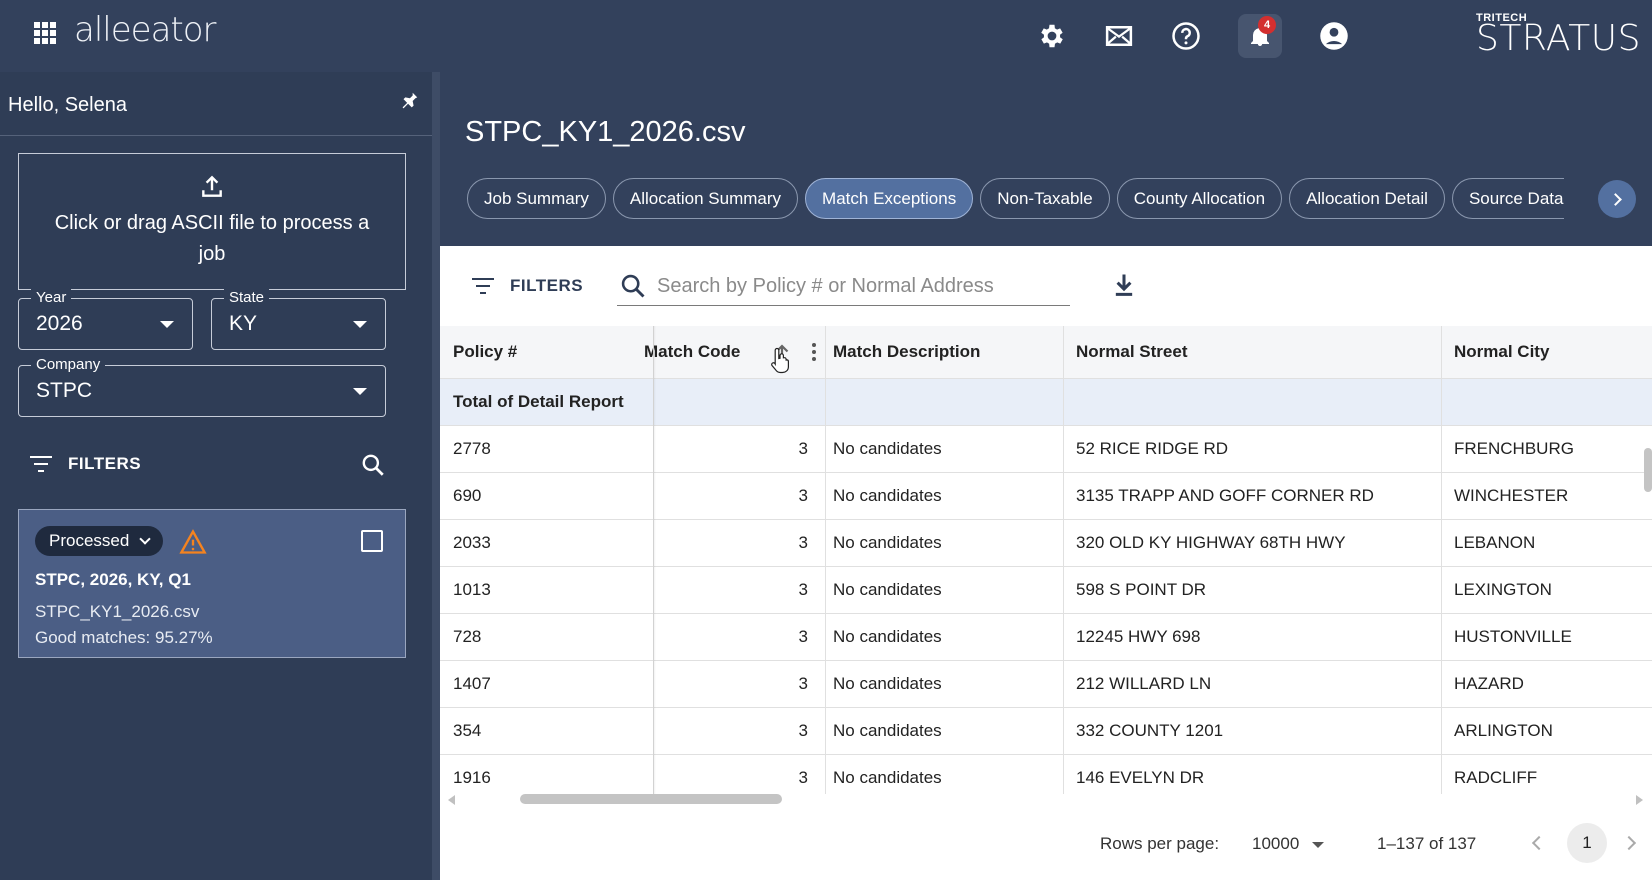 This screenshot has height=880, width=1652. I want to click on table-search, so click(843, 286).